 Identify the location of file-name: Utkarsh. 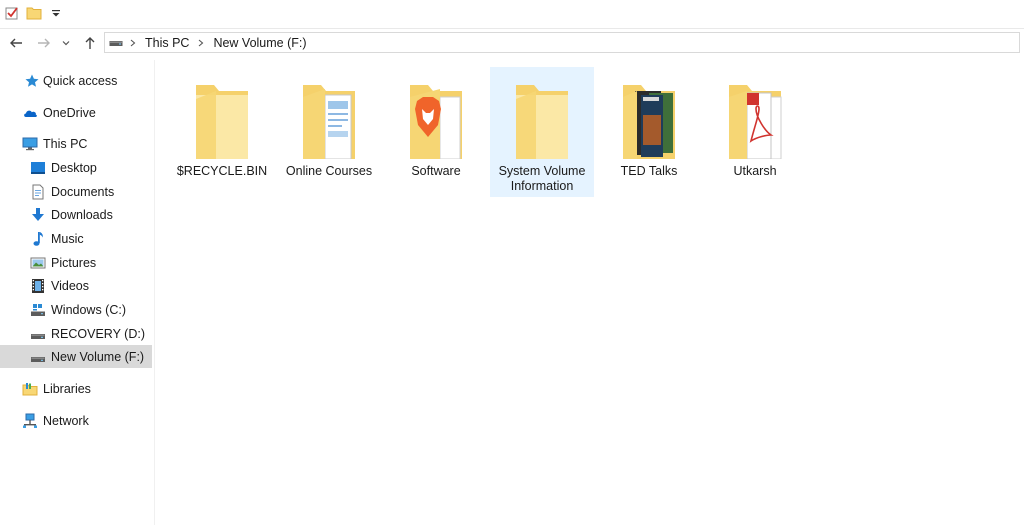
(755, 171).